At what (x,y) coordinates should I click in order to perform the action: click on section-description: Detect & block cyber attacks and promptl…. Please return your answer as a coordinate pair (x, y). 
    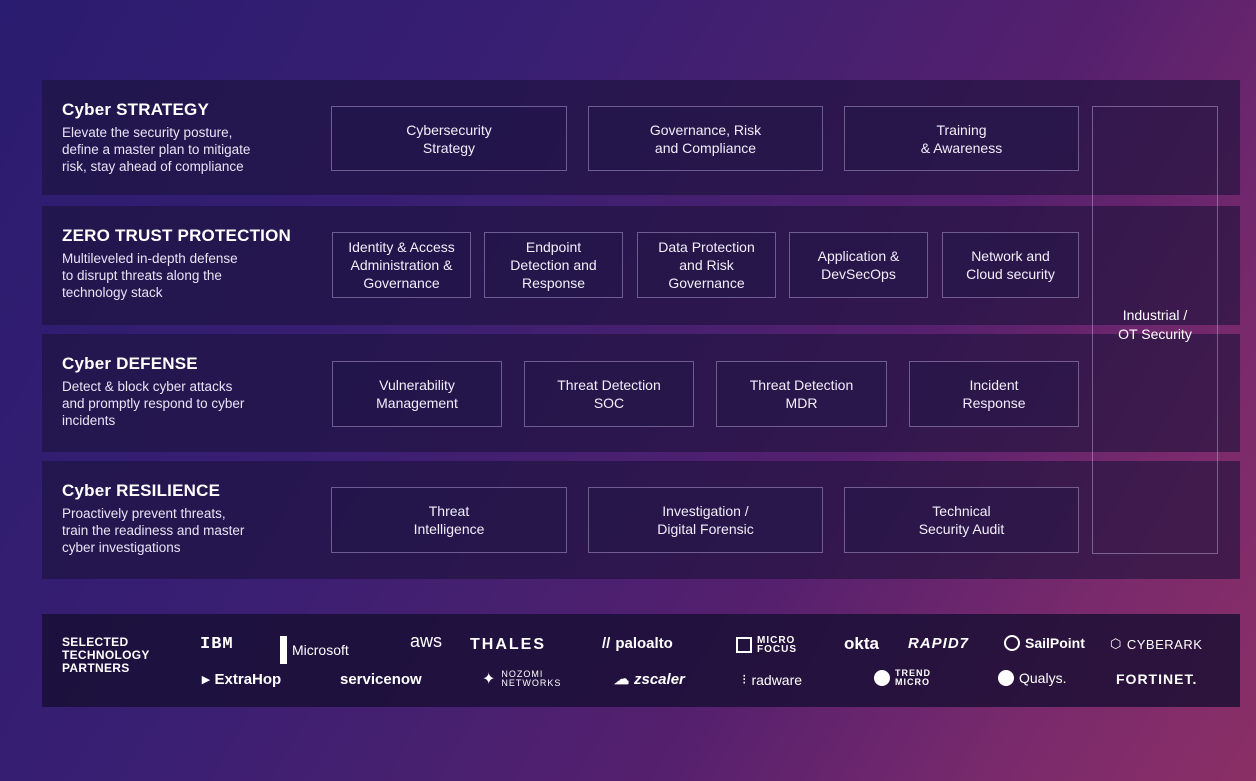
    Looking at the image, I should click on (153, 403).